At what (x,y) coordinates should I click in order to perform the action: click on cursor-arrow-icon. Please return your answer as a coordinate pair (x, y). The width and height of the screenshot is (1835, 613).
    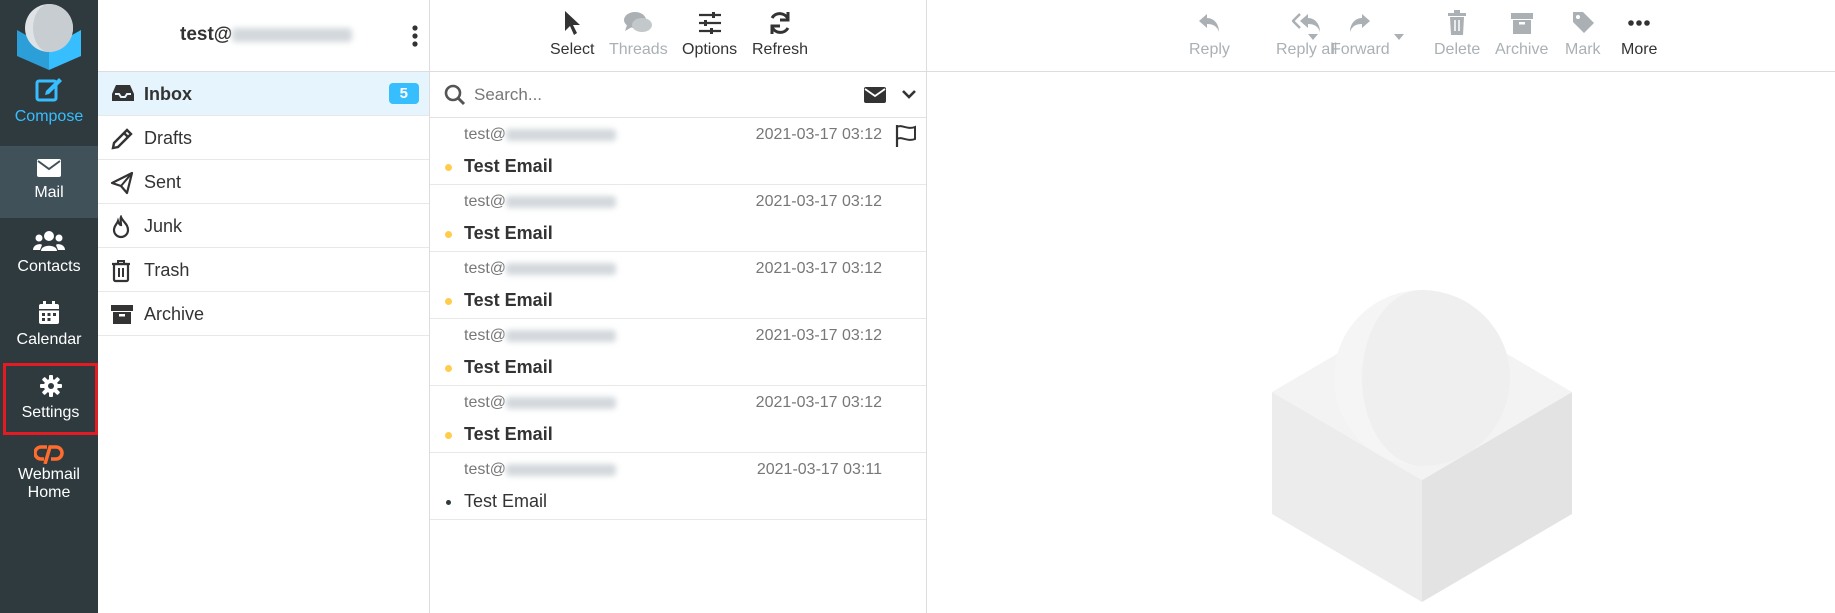
    Looking at the image, I should click on (573, 23).